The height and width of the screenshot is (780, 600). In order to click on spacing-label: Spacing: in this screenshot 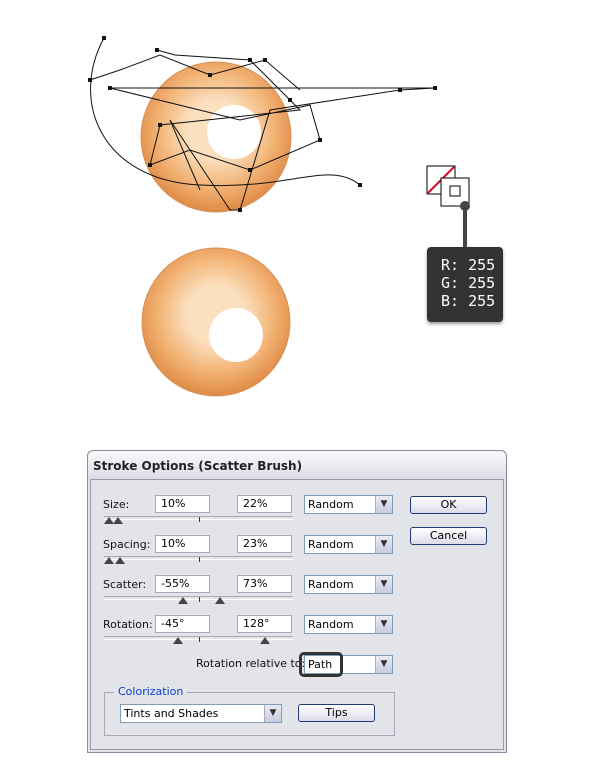, I will do `click(127, 544)`.